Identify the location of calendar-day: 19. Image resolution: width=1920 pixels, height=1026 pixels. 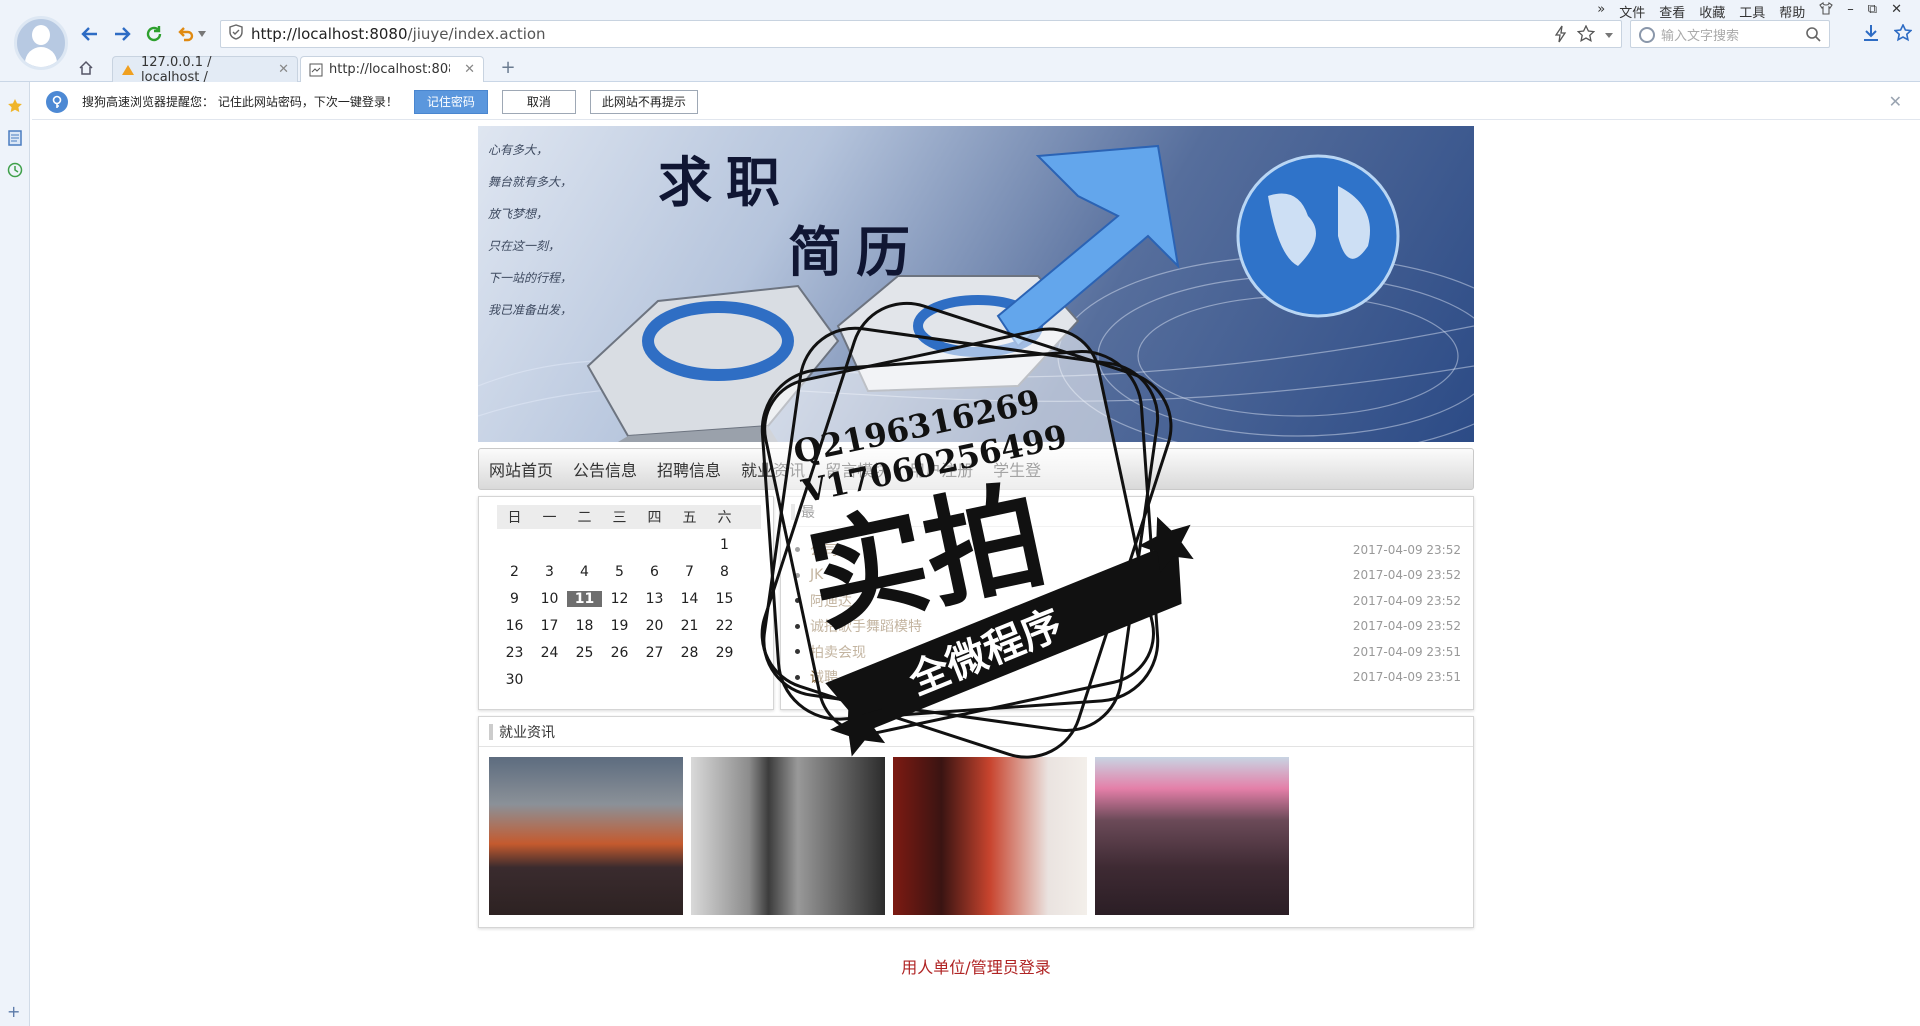
(619, 626).